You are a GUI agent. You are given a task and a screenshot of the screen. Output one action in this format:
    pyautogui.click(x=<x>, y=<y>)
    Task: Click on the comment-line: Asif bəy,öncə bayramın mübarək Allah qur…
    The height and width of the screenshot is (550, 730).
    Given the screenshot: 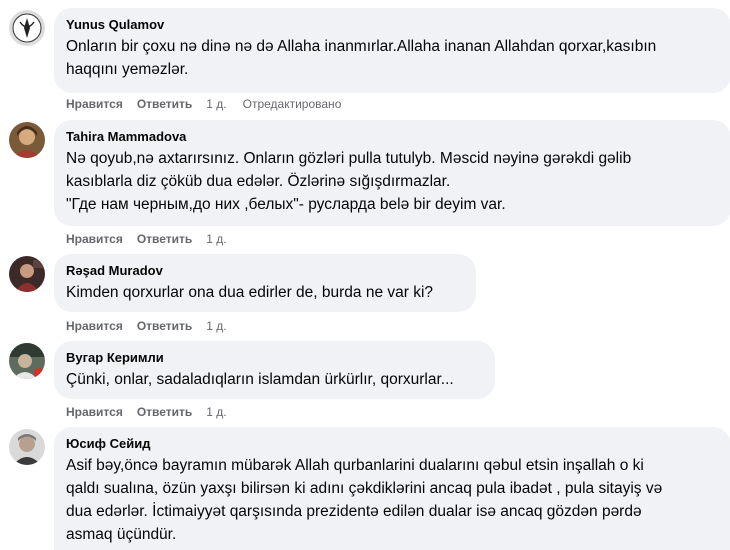 What is the action you would take?
    pyautogui.click(x=355, y=465)
    